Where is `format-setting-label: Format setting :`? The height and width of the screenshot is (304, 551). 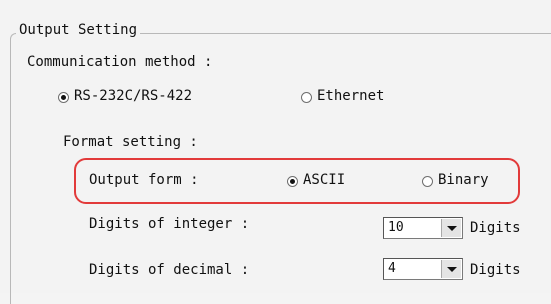 format-setting-label: Format setting : is located at coordinates (130, 142).